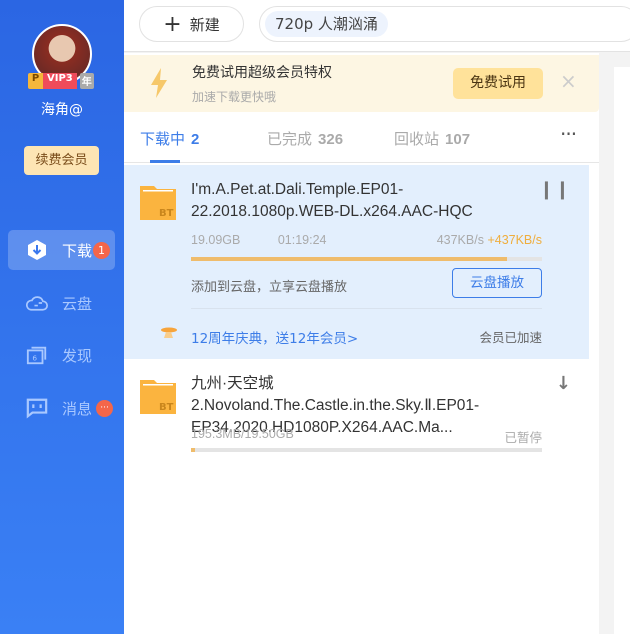 The height and width of the screenshot is (634, 630). I want to click on tab-label: 回收站, so click(417, 139).